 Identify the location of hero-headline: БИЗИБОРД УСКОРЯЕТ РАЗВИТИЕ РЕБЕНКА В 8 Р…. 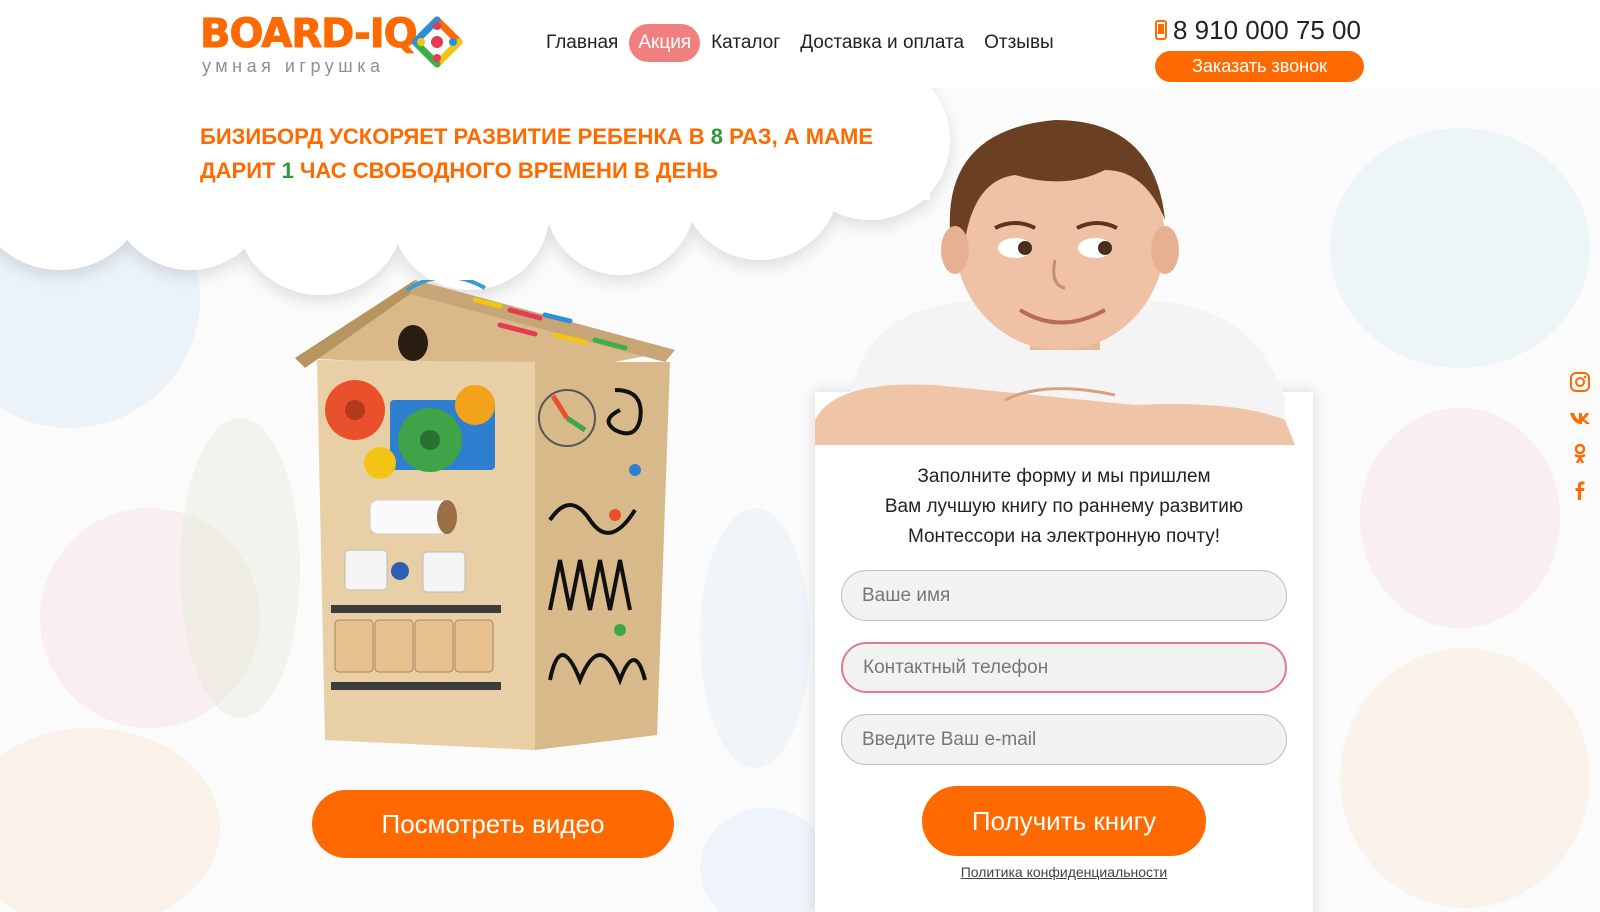
(537, 153).